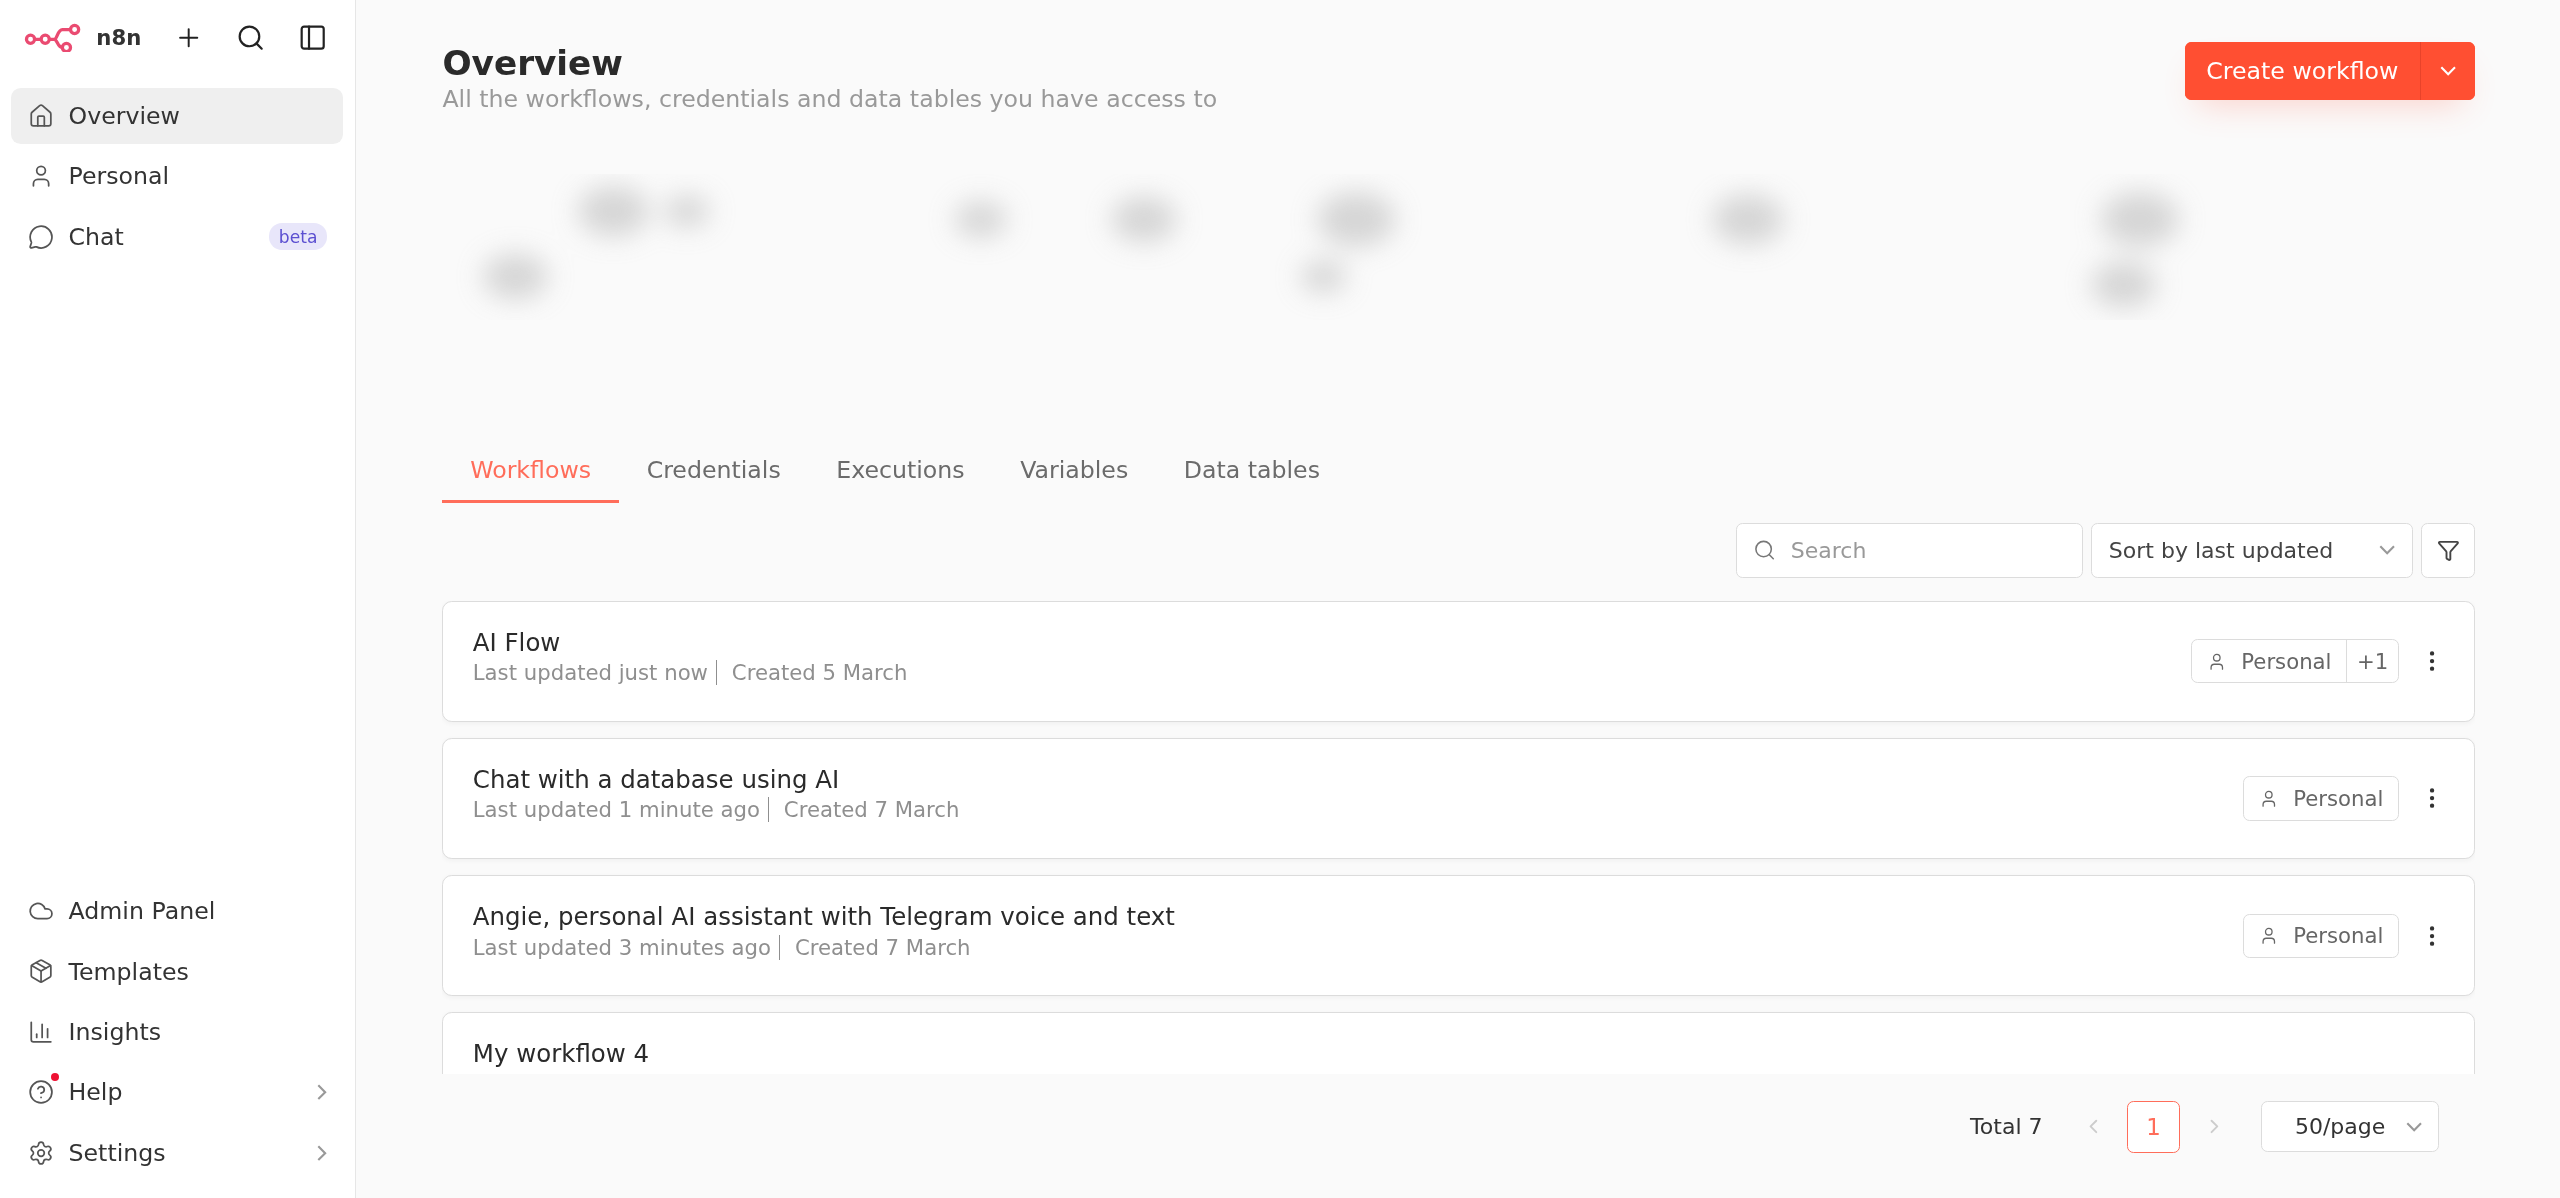  What do you see at coordinates (1252, 479) in the screenshot?
I see `tab: Data tables` at bounding box center [1252, 479].